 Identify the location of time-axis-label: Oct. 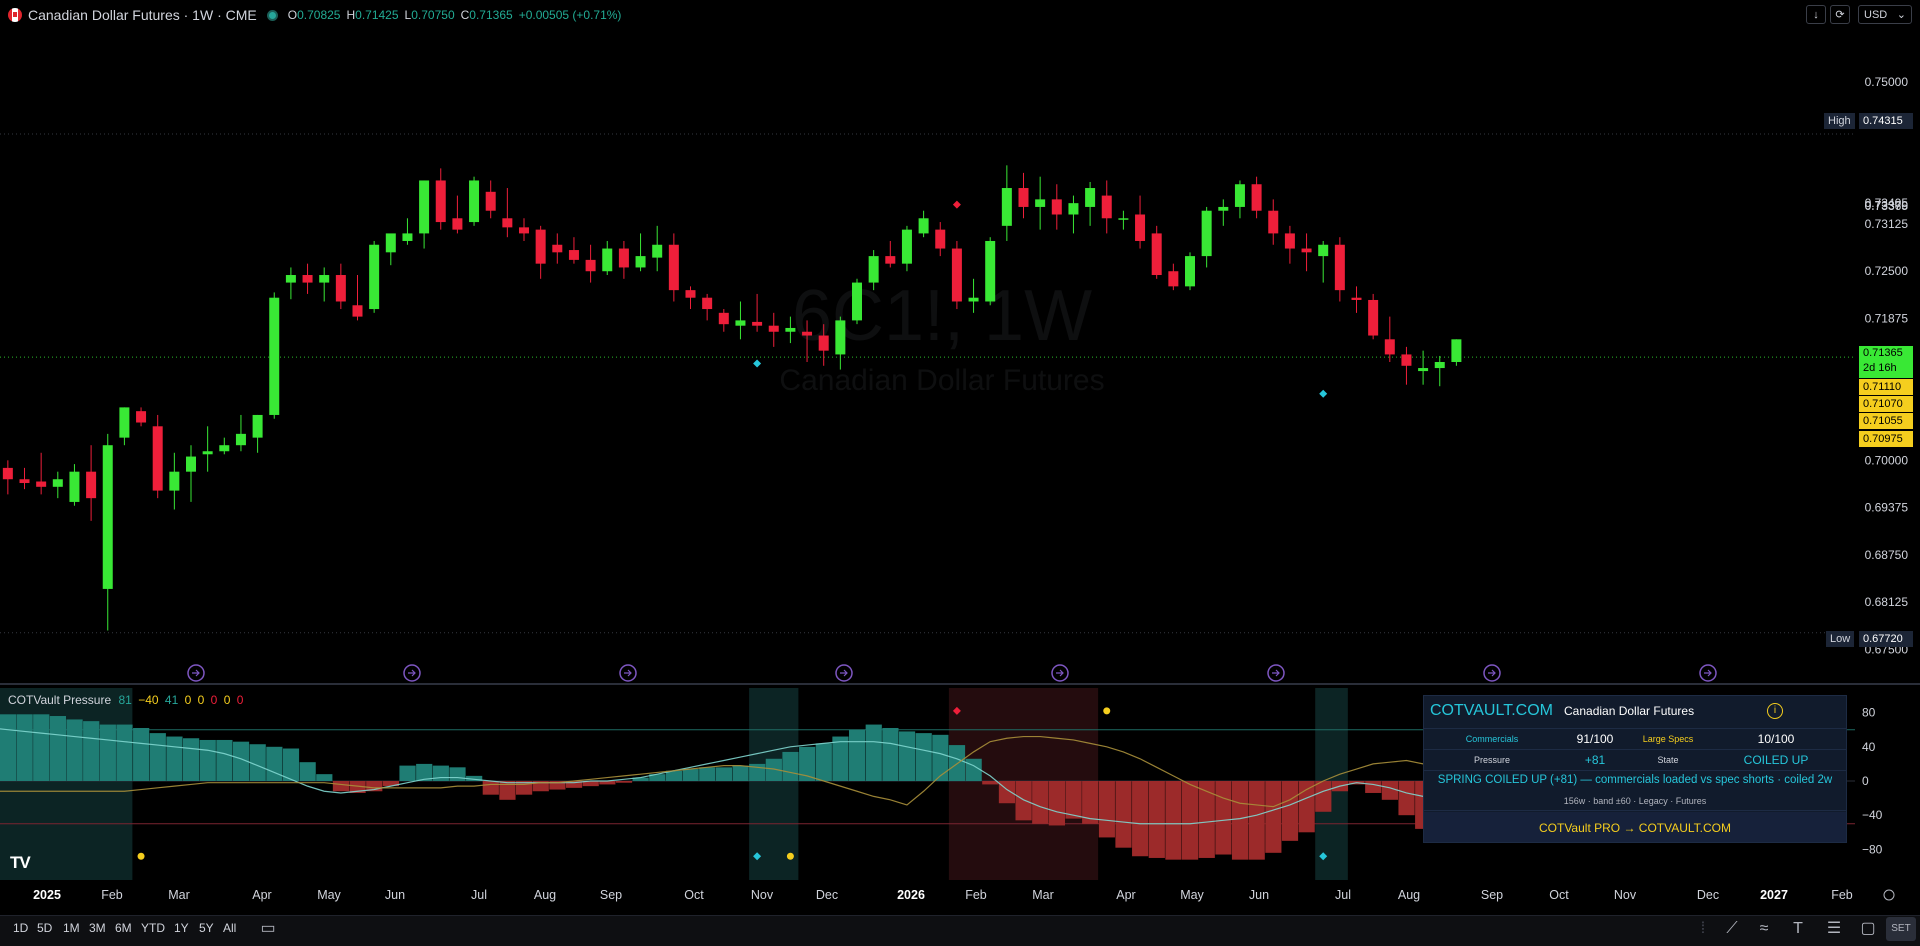
(1559, 895).